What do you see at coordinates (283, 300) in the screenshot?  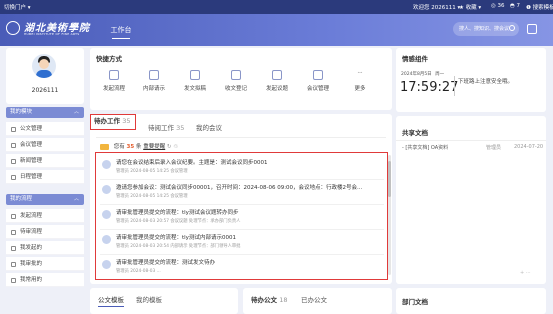 I see `tab-count: 18` at bounding box center [283, 300].